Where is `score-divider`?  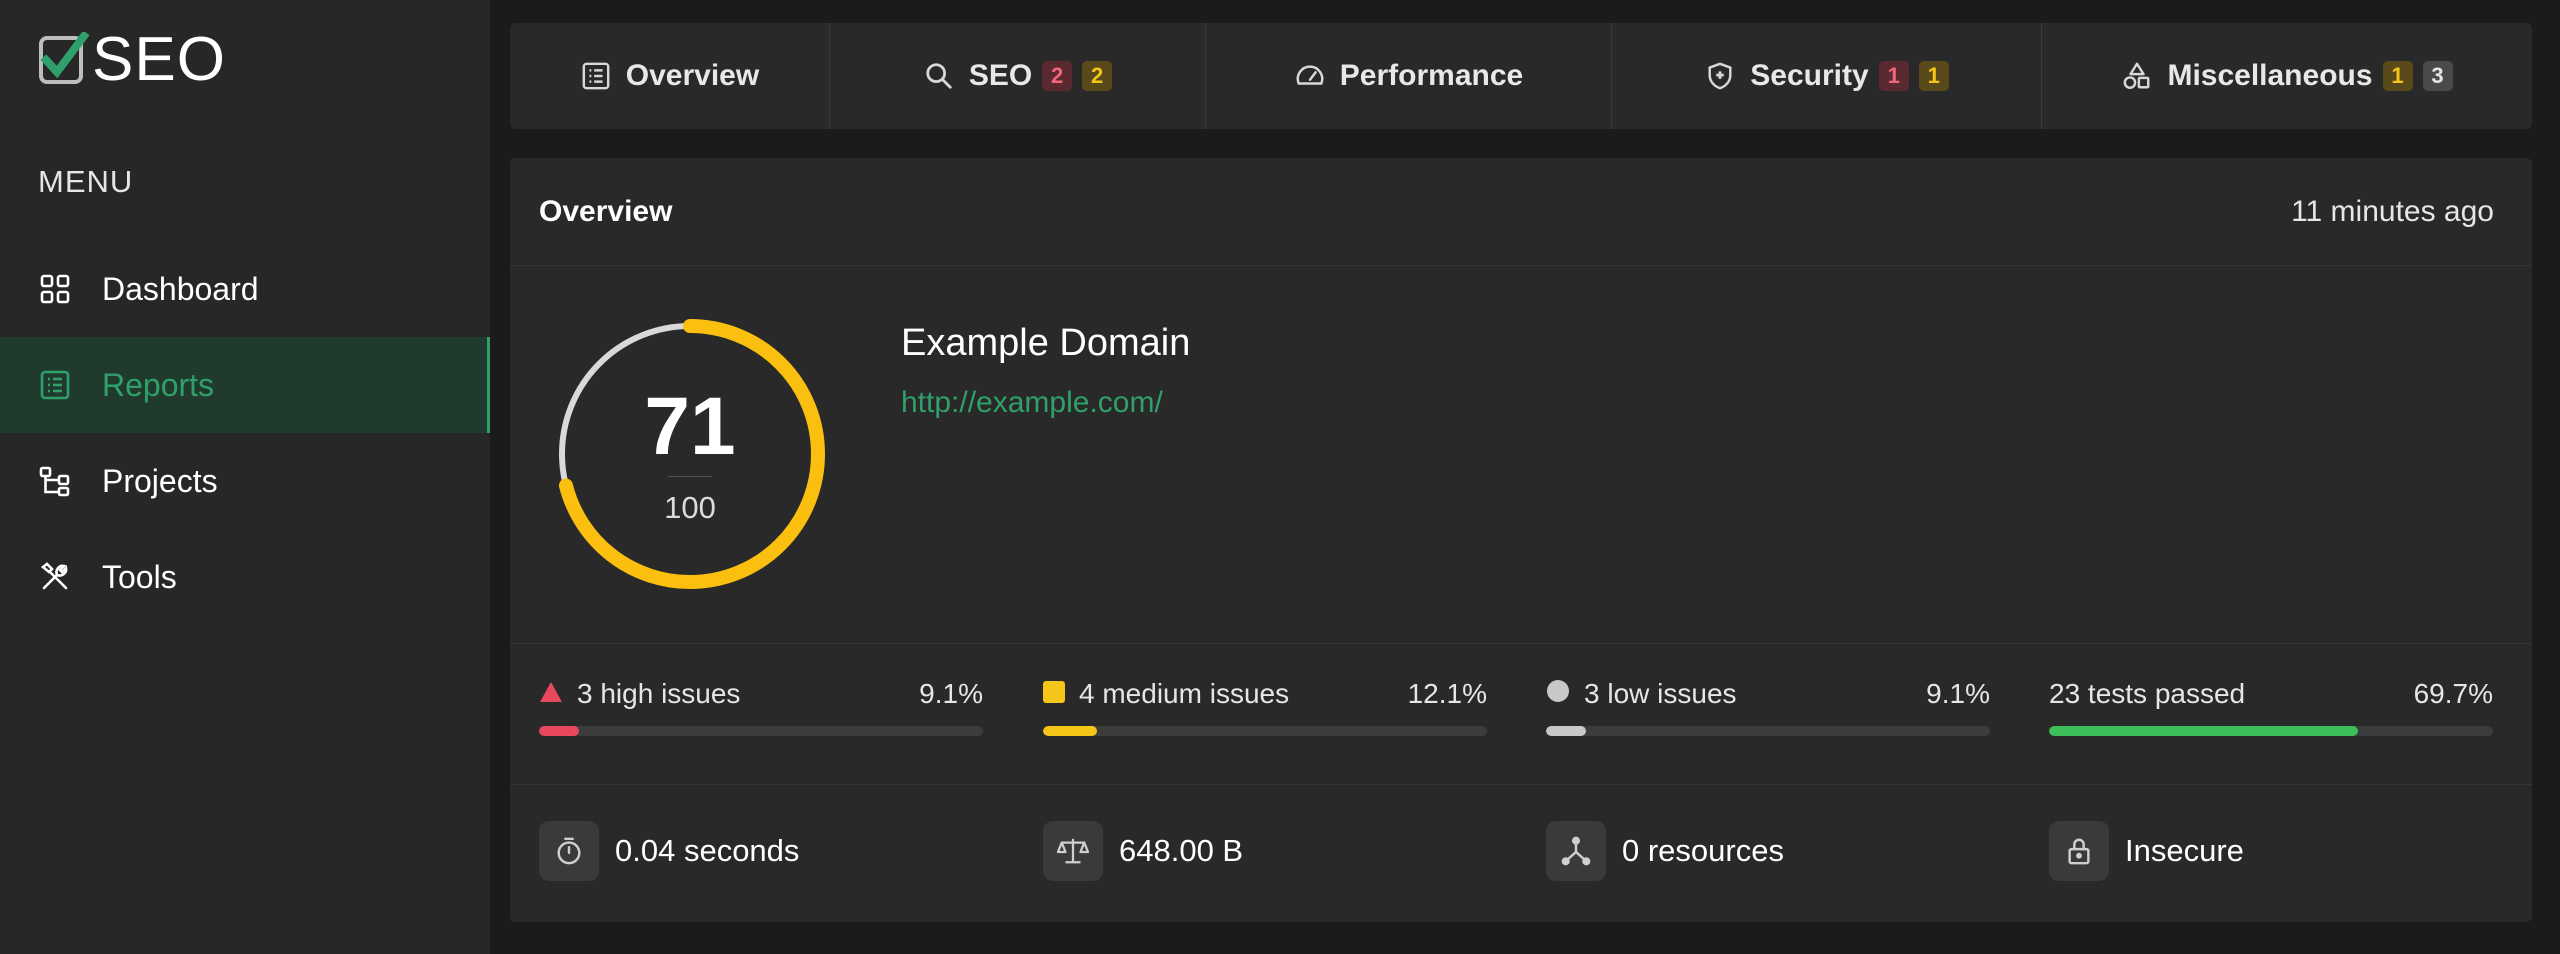
score-divider is located at coordinates (690, 476).